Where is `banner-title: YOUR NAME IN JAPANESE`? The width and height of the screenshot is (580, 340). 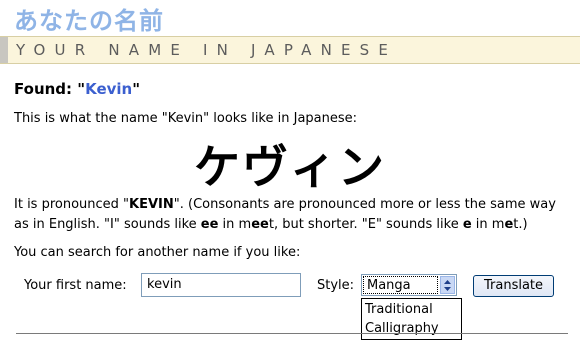
banner-title: YOUR NAME IN JAPANESE is located at coordinates (207, 50).